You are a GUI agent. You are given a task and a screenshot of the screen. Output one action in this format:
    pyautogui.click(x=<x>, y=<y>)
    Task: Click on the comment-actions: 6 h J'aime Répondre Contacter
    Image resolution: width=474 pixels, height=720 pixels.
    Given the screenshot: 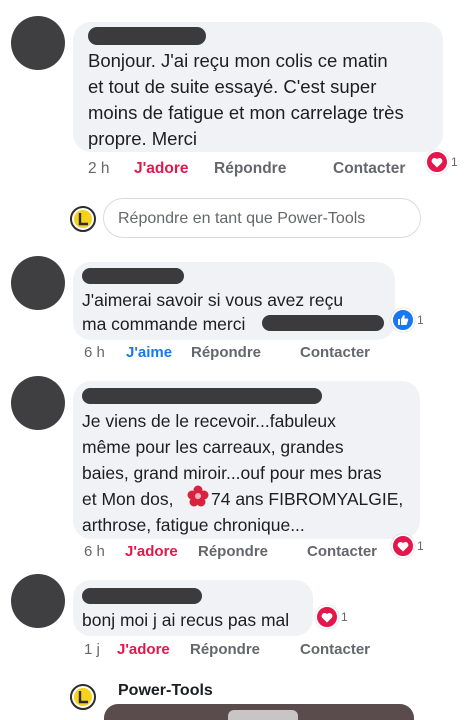 What is the action you would take?
    pyautogui.click(x=234, y=353)
    